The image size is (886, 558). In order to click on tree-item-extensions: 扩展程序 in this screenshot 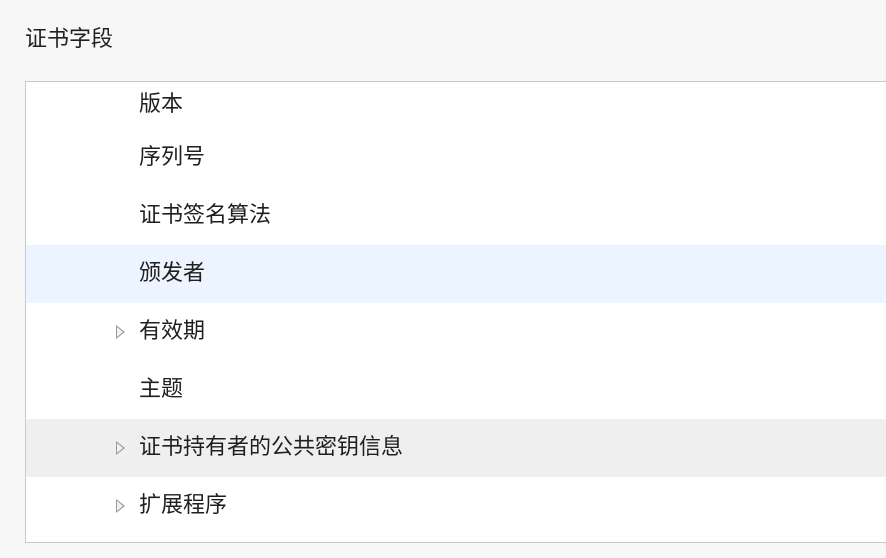, I will do `click(456, 506)`.